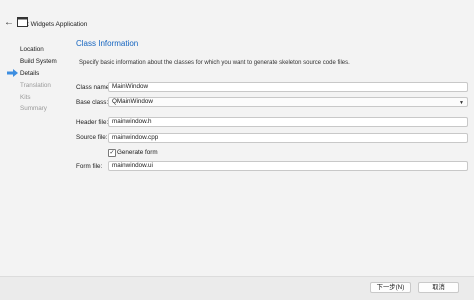 The width and height of the screenshot is (474, 300). What do you see at coordinates (92, 122) in the screenshot?
I see `header-file-label: Header file:` at bounding box center [92, 122].